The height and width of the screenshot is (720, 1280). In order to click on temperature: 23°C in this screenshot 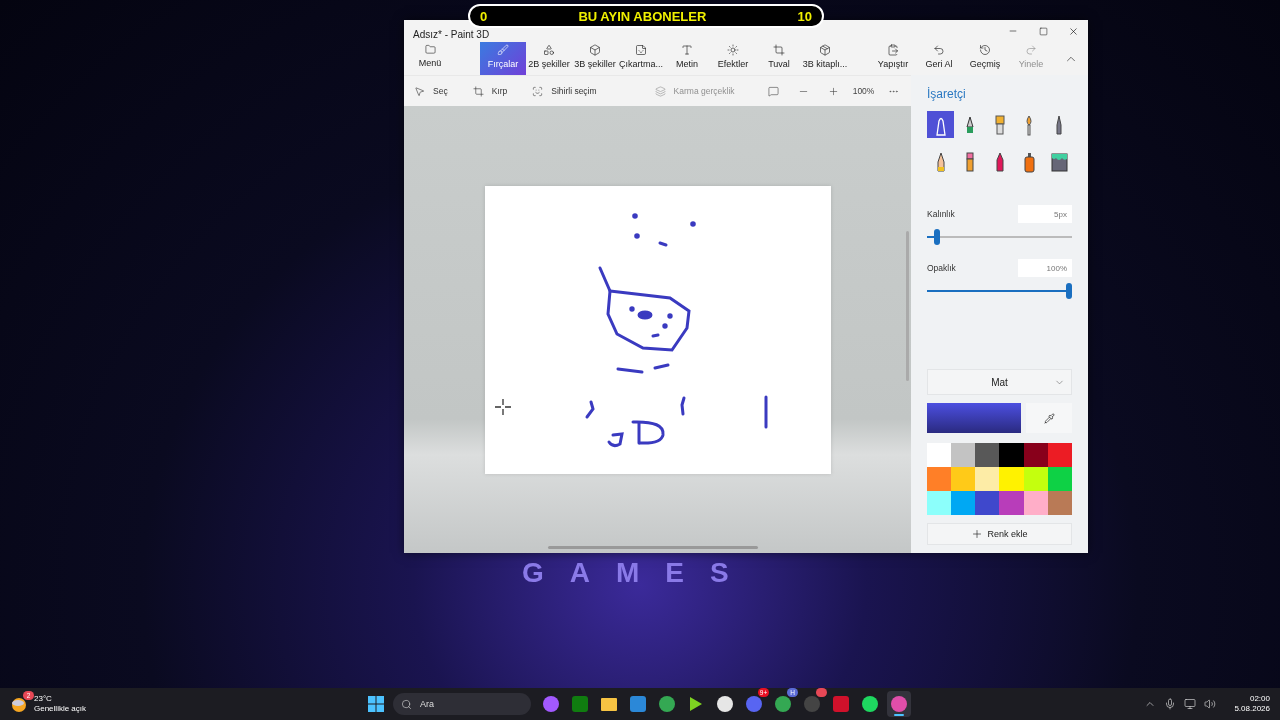, I will do `click(43, 699)`.